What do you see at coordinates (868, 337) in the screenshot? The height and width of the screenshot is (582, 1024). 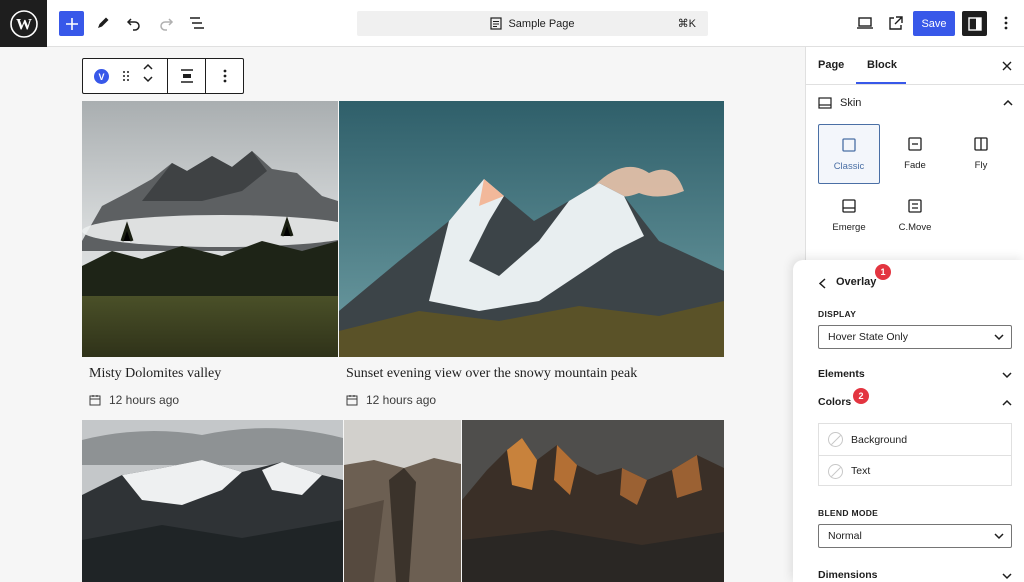 I see `display-value: Hover State Only` at bounding box center [868, 337].